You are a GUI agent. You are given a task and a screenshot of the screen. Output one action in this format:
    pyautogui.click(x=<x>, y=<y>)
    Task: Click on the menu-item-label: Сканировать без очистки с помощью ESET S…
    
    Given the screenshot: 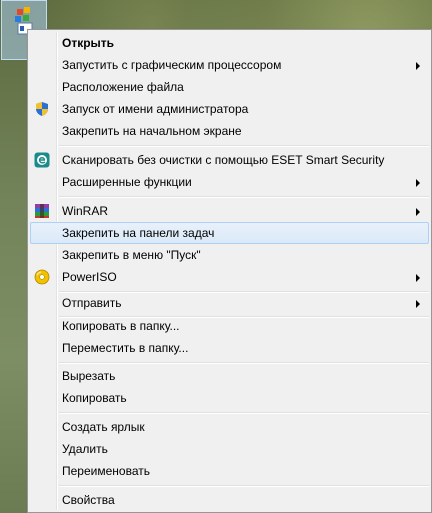 What is the action you would take?
    pyautogui.click(x=223, y=160)
    